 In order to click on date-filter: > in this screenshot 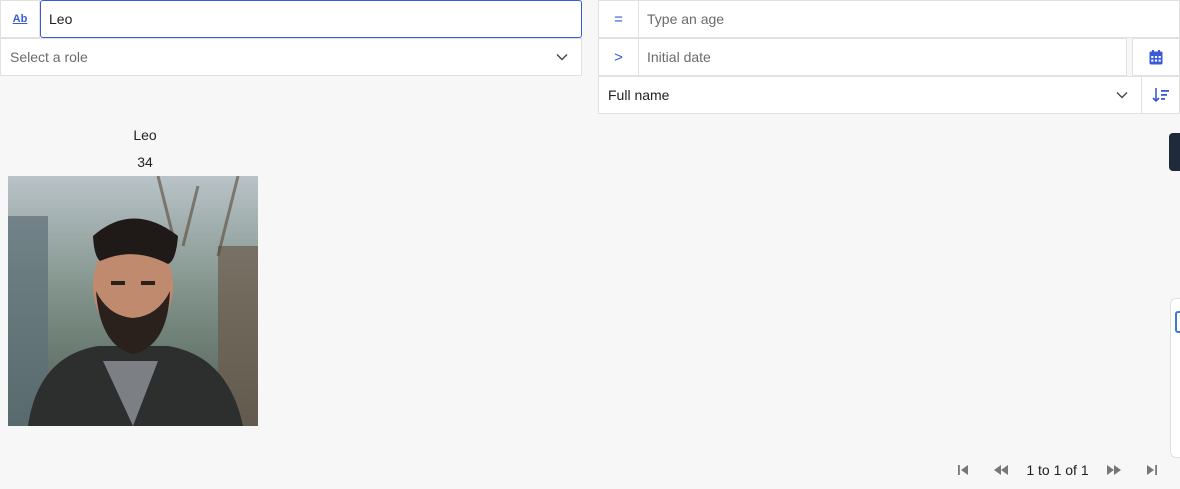, I will do `click(862, 57)`.